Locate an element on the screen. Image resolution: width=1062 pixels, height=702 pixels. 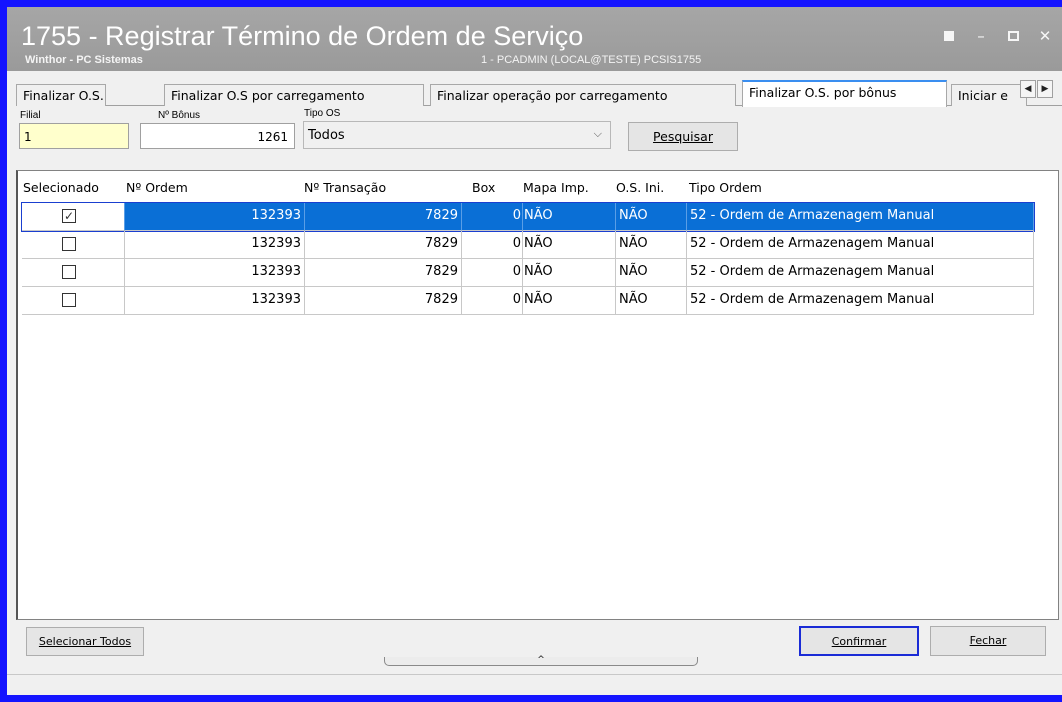
status-bar is located at coordinates (534, 684).